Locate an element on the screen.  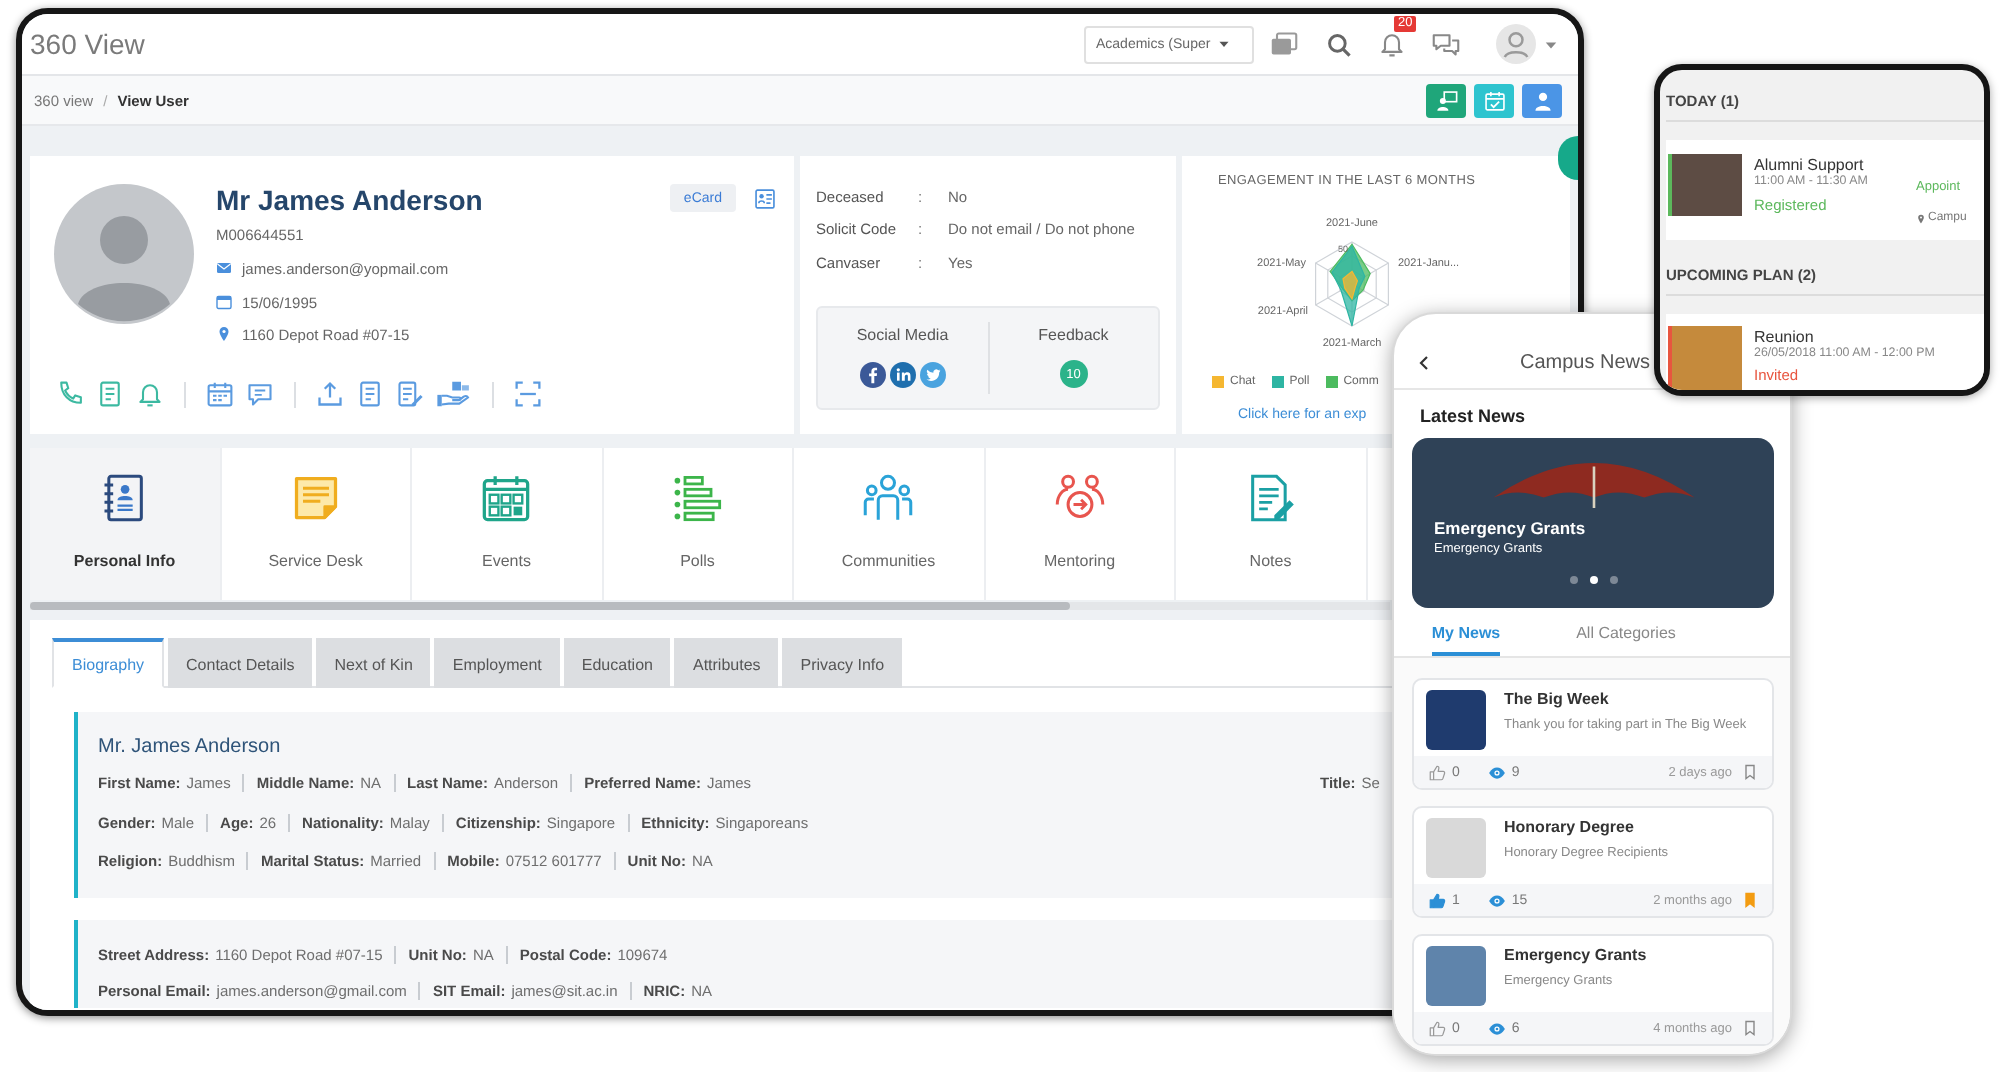
news-title: The Big Week is located at coordinates (1556, 700).